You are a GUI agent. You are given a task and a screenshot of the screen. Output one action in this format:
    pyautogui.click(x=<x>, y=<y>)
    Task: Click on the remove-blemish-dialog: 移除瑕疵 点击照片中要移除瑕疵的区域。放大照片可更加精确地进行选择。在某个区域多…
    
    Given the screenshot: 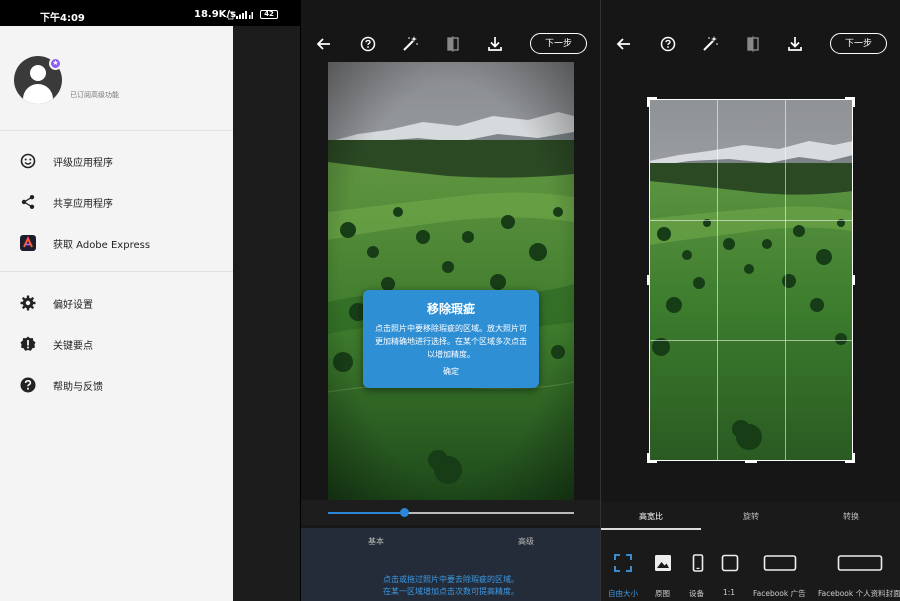 What is the action you would take?
    pyautogui.click(x=451, y=339)
    